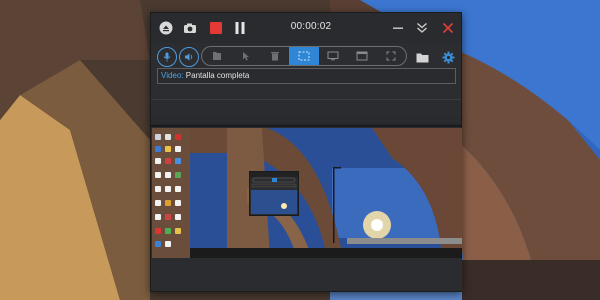 This screenshot has height=300, width=600. Describe the element at coordinates (448, 28) in the screenshot. I see `close-icon` at that location.